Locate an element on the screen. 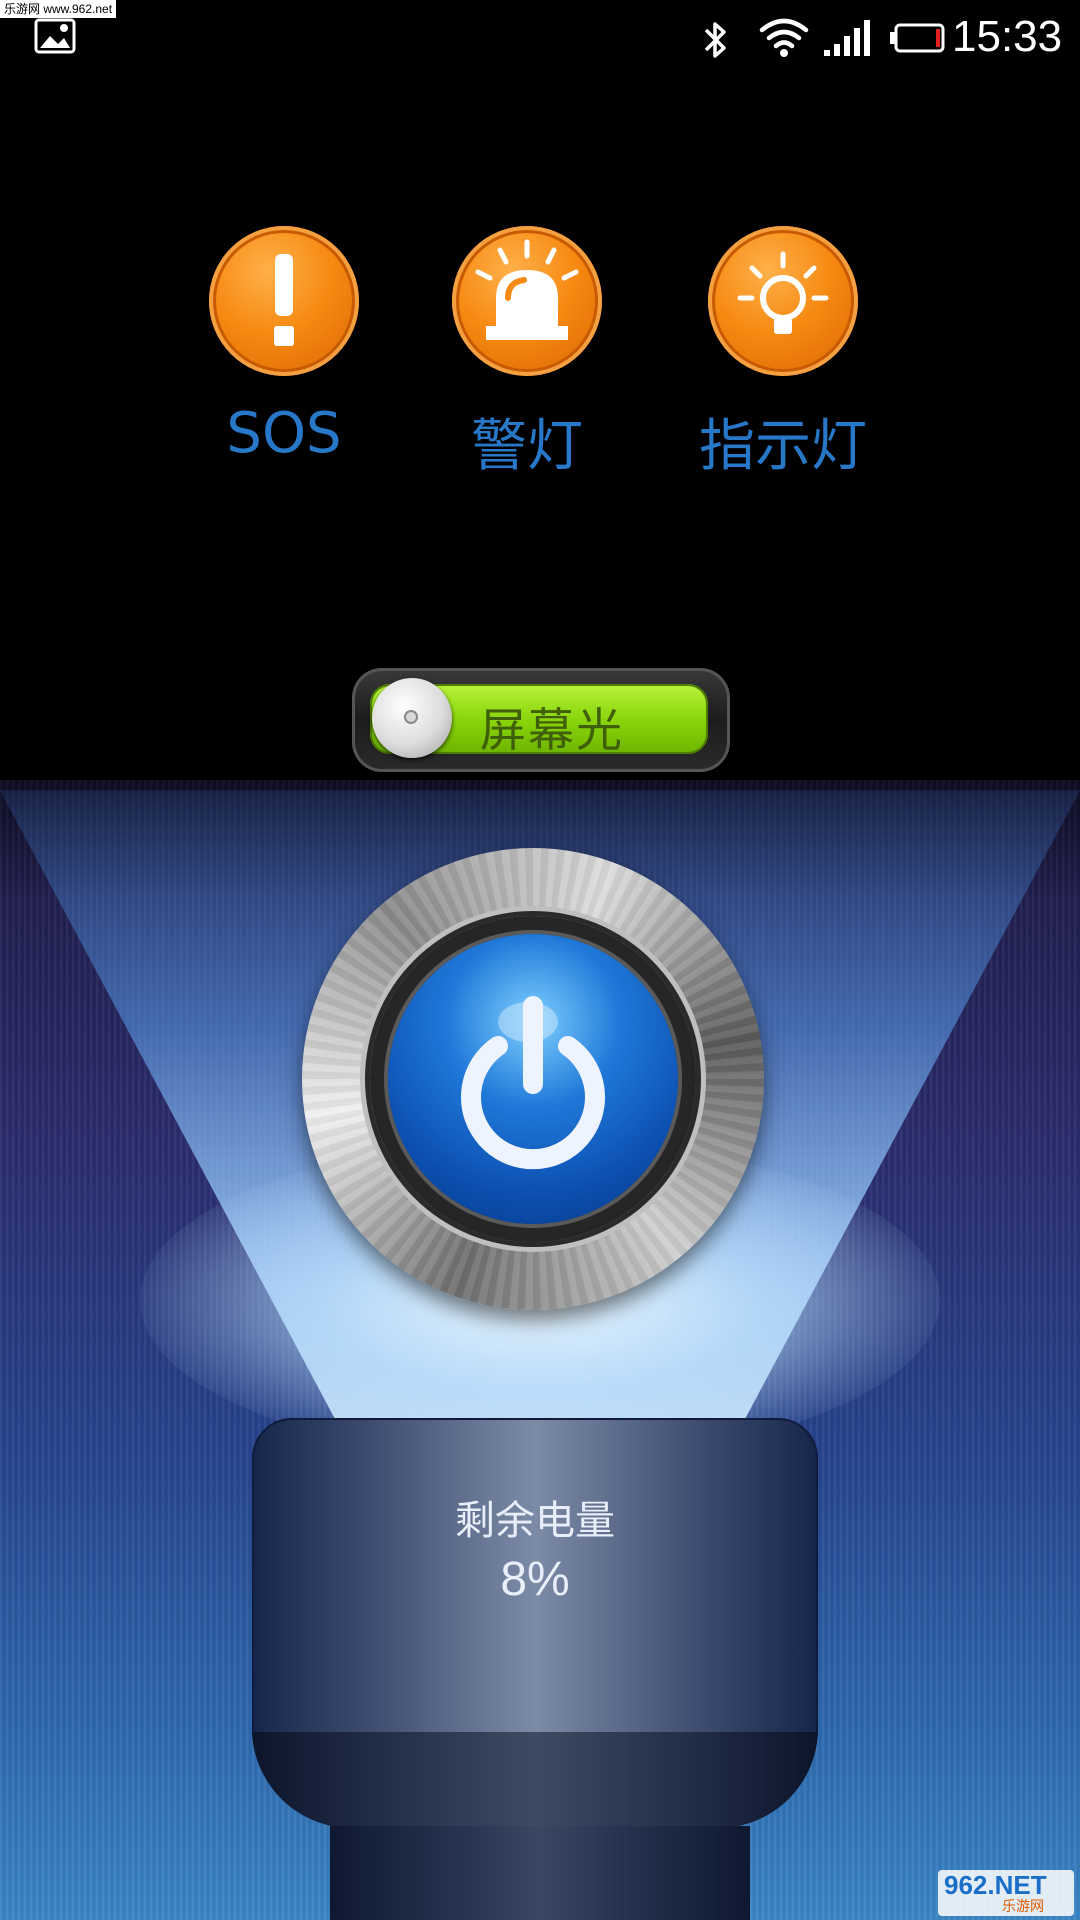 The height and width of the screenshot is (1920, 1080). screen-light-toggle: 屏幕光 is located at coordinates (541, 720).